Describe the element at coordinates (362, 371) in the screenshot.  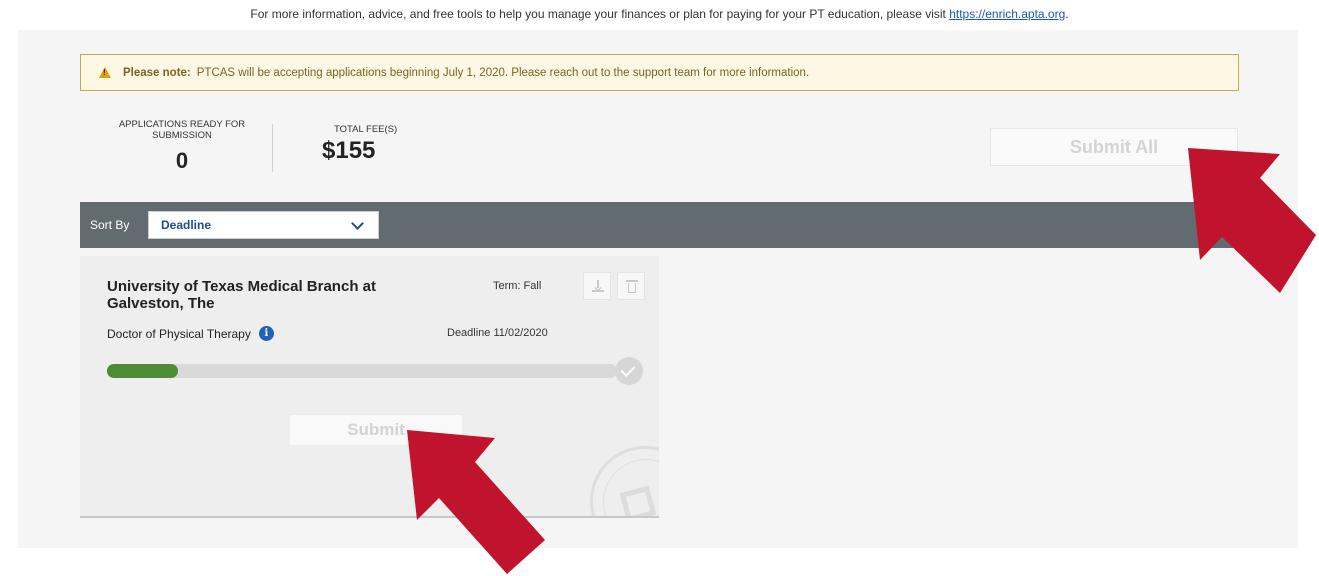
I see `progress-bar` at that location.